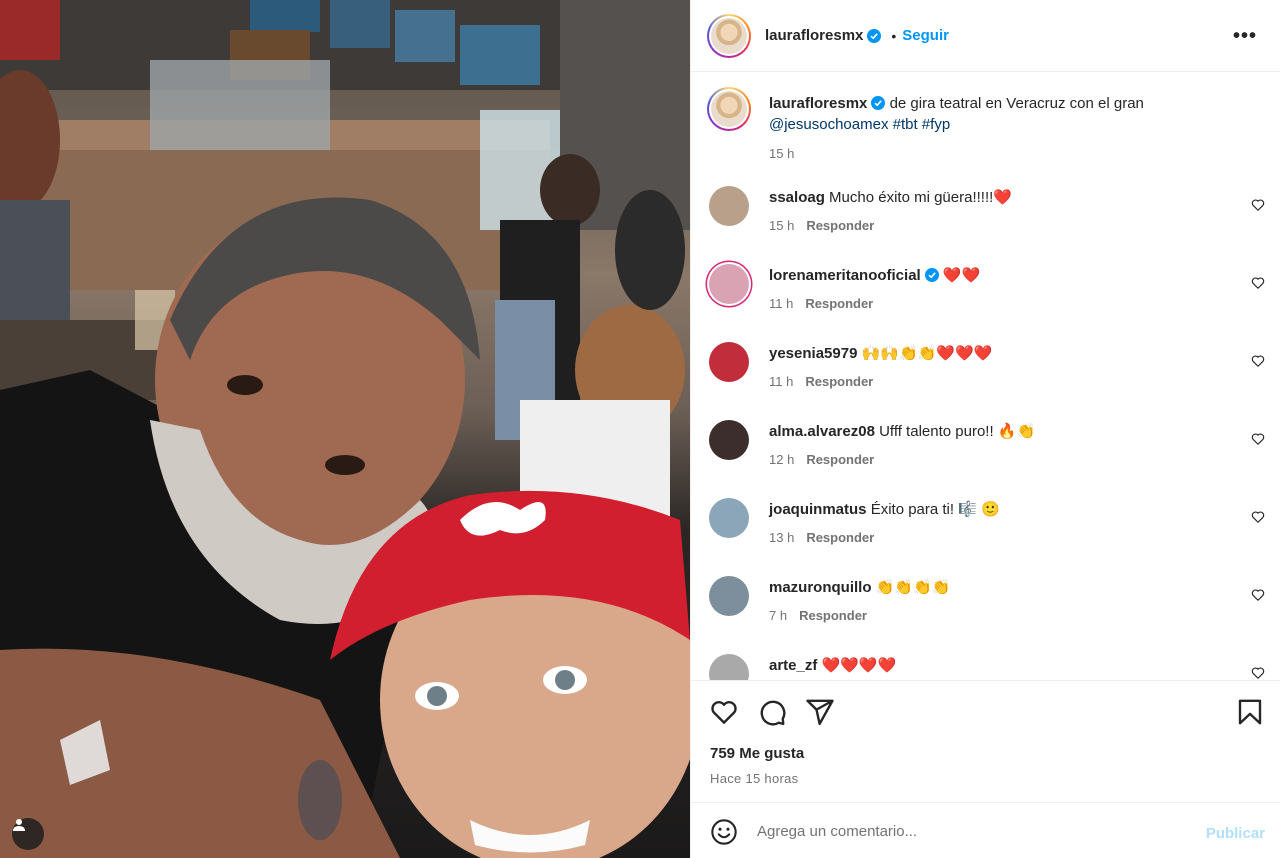 This screenshot has height=858, width=1280. I want to click on post-header: laurafloresmx • Seguir •••, so click(985, 36).